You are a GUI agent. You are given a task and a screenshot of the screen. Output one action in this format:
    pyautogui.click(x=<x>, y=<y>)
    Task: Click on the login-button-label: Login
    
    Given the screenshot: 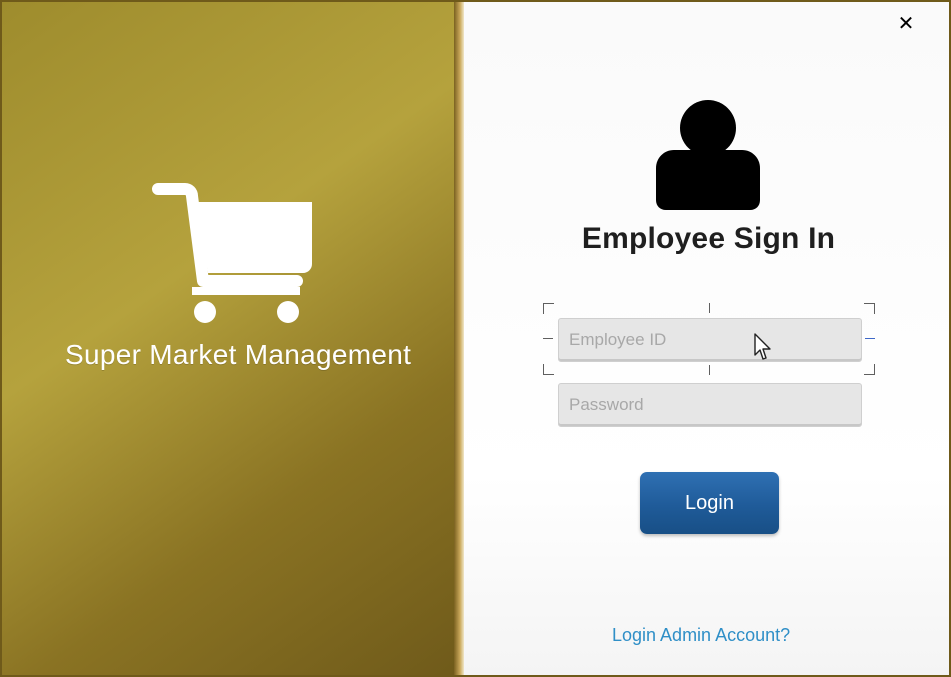 What is the action you would take?
    pyautogui.click(x=709, y=502)
    